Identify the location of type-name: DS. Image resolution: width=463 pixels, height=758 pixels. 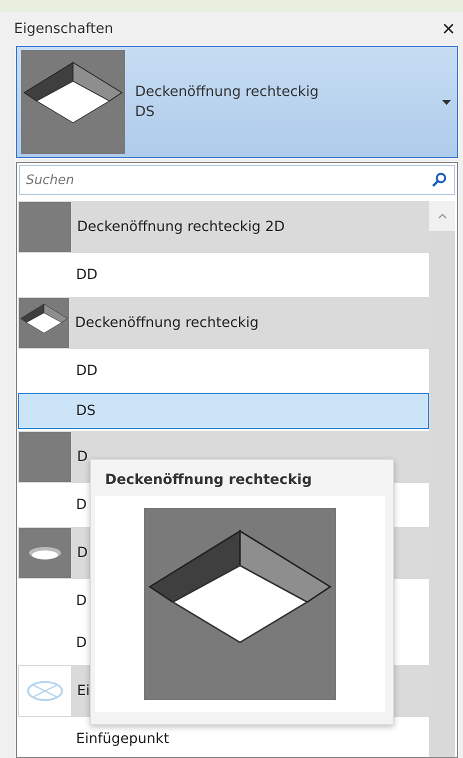
(145, 112).